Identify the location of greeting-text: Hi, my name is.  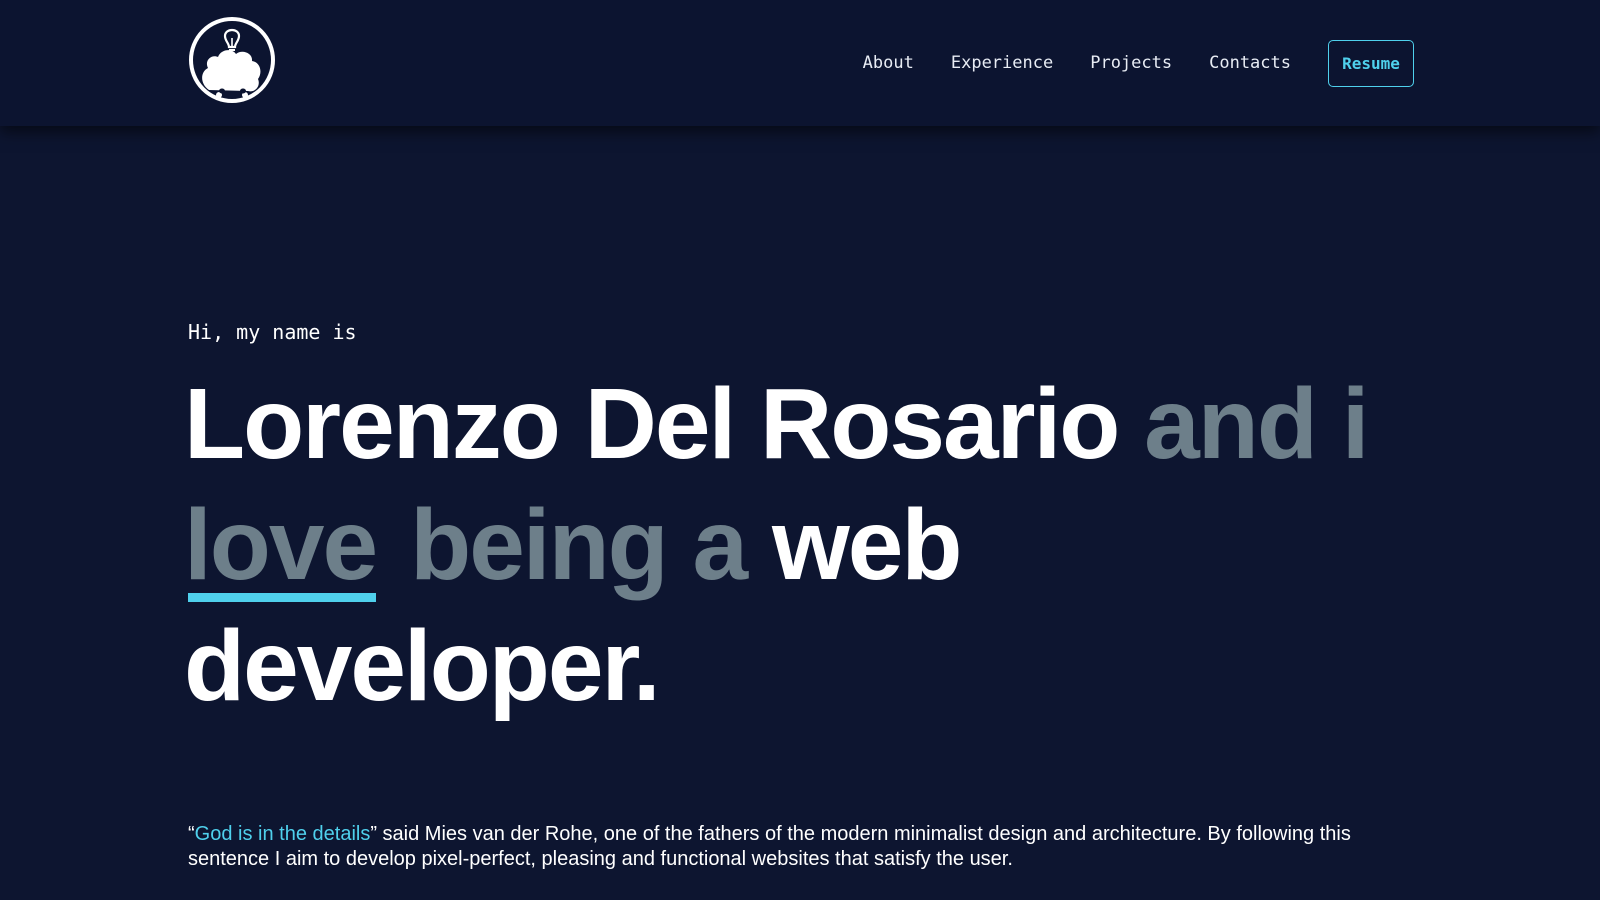
(272, 332).